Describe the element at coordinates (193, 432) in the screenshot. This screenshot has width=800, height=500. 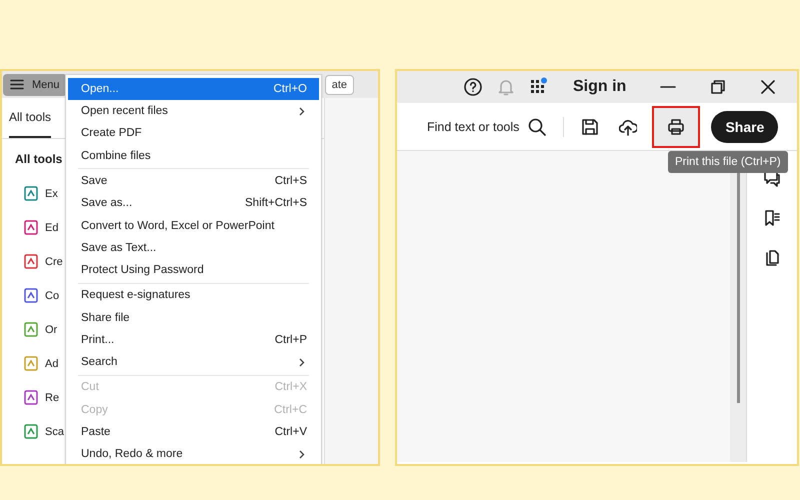
I see `menu-item: Paste Ctrl+V` at that location.